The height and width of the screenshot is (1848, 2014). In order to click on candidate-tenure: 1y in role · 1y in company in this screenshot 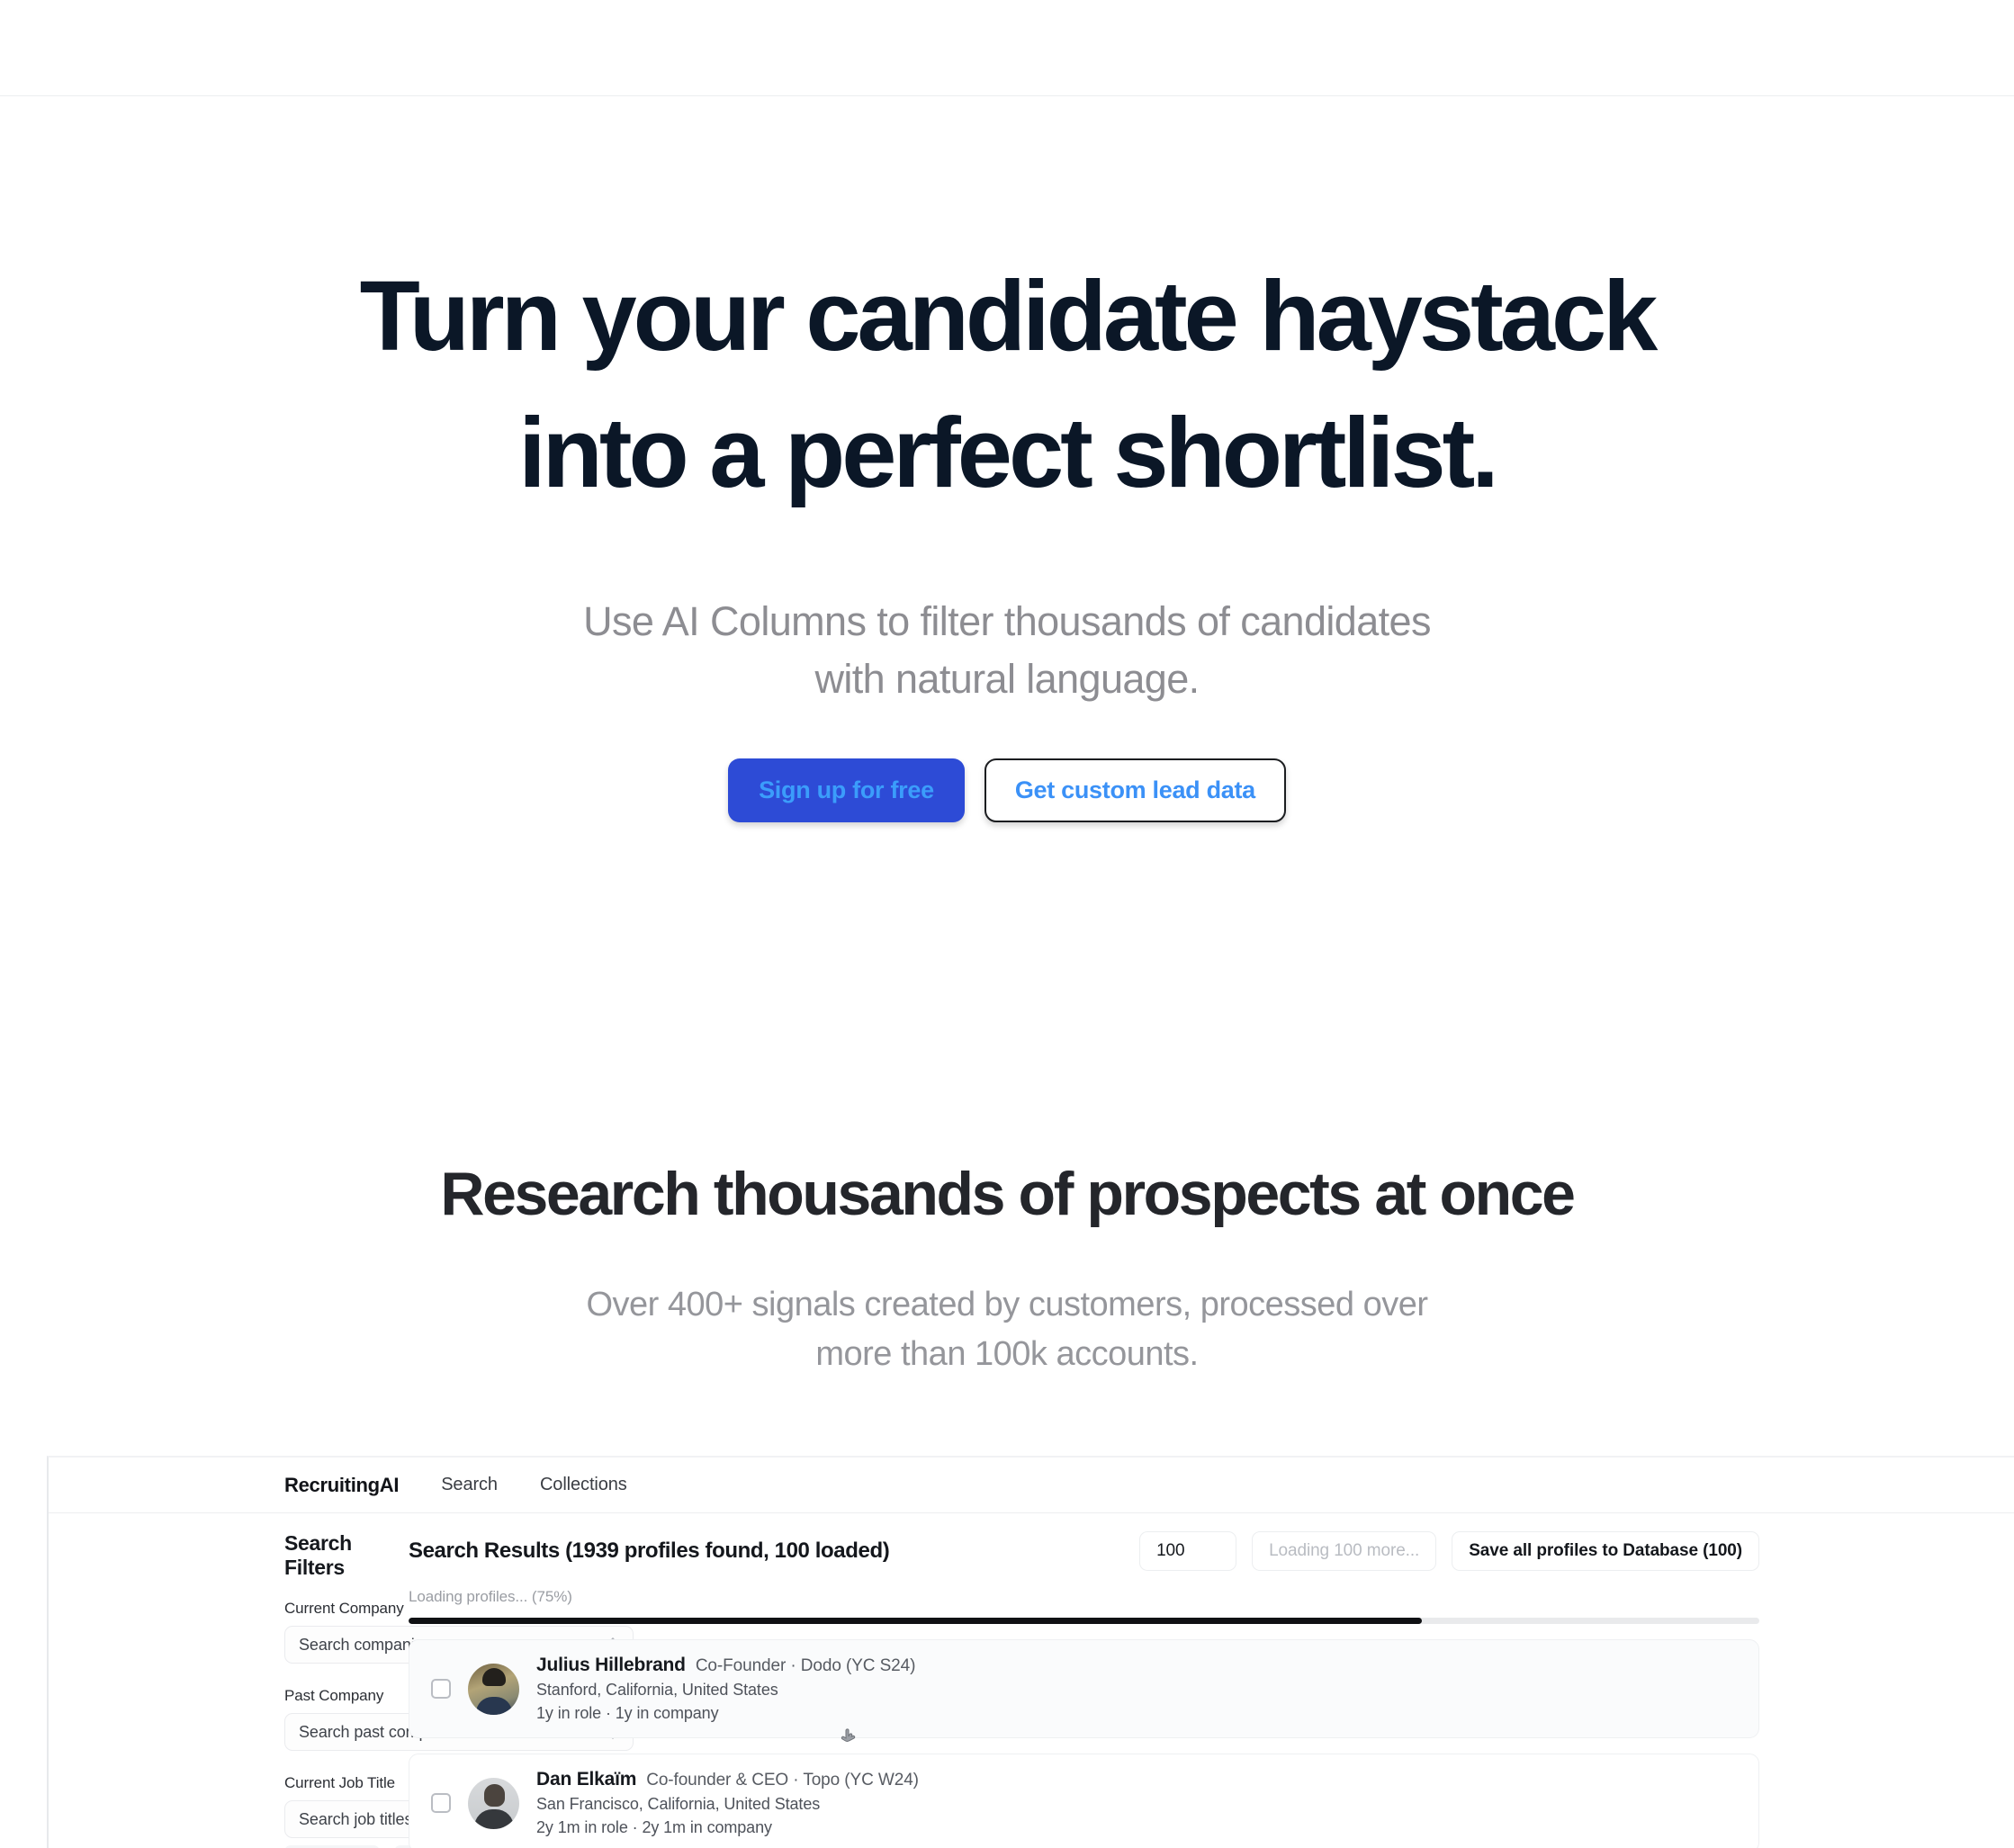, I will do `click(627, 1713)`.